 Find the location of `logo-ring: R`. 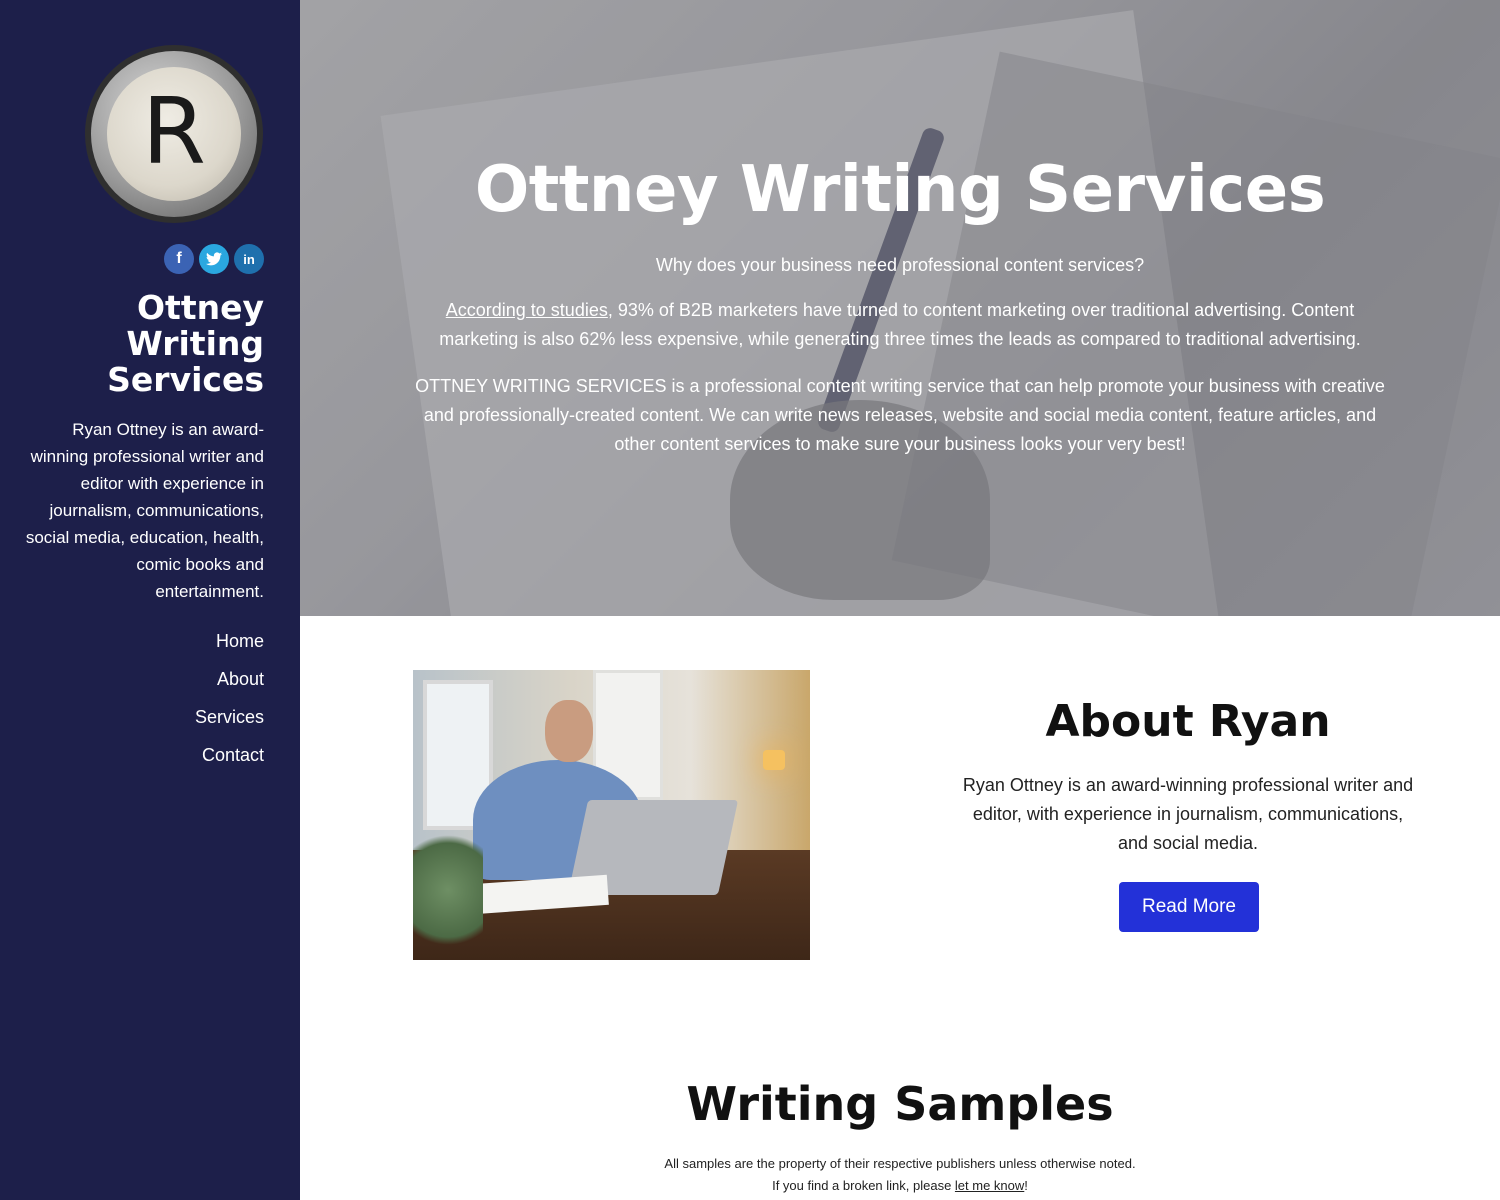

logo-ring: R is located at coordinates (174, 134).